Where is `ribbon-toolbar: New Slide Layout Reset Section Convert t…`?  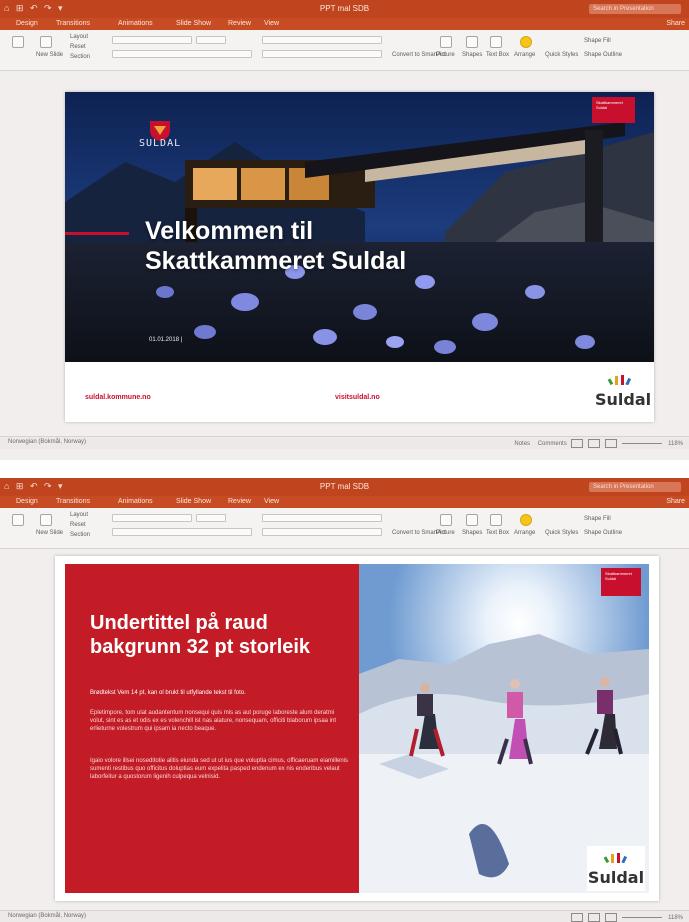
ribbon-toolbar: New Slide Layout Reset Section Convert t… is located at coordinates (344, 528).